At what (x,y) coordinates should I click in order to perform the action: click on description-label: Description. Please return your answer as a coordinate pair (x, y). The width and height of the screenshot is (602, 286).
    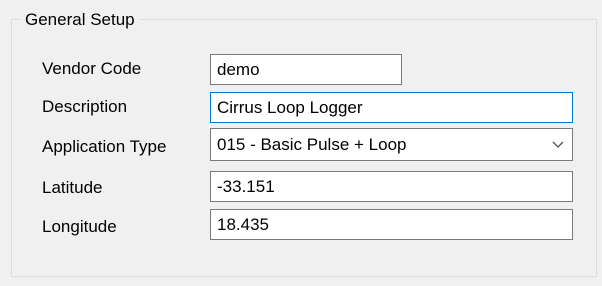
    Looking at the image, I should click on (85, 106).